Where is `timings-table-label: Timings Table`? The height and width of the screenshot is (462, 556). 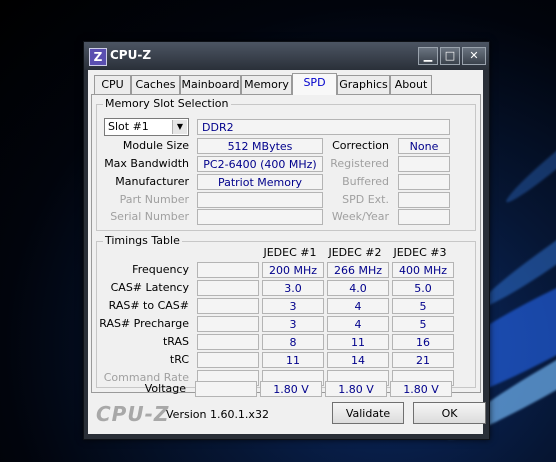 timings-table-label: Timings Table is located at coordinates (142, 240).